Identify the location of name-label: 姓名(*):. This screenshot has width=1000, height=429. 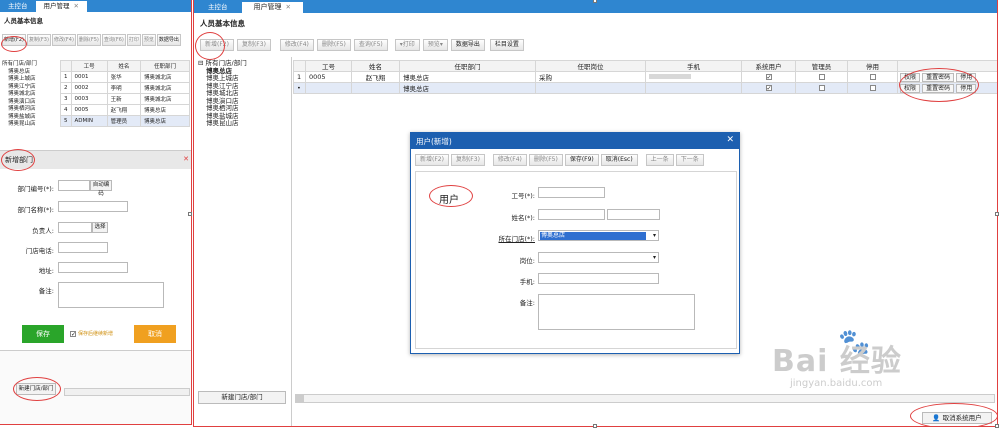
(523, 218).